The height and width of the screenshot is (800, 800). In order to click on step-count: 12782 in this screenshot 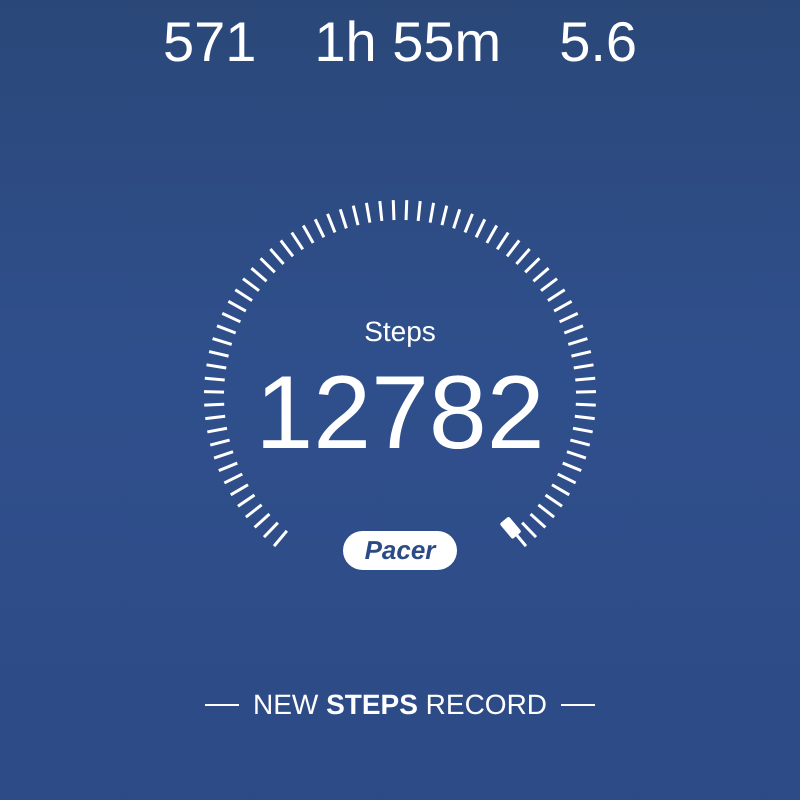, I will do `click(400, 413)`.